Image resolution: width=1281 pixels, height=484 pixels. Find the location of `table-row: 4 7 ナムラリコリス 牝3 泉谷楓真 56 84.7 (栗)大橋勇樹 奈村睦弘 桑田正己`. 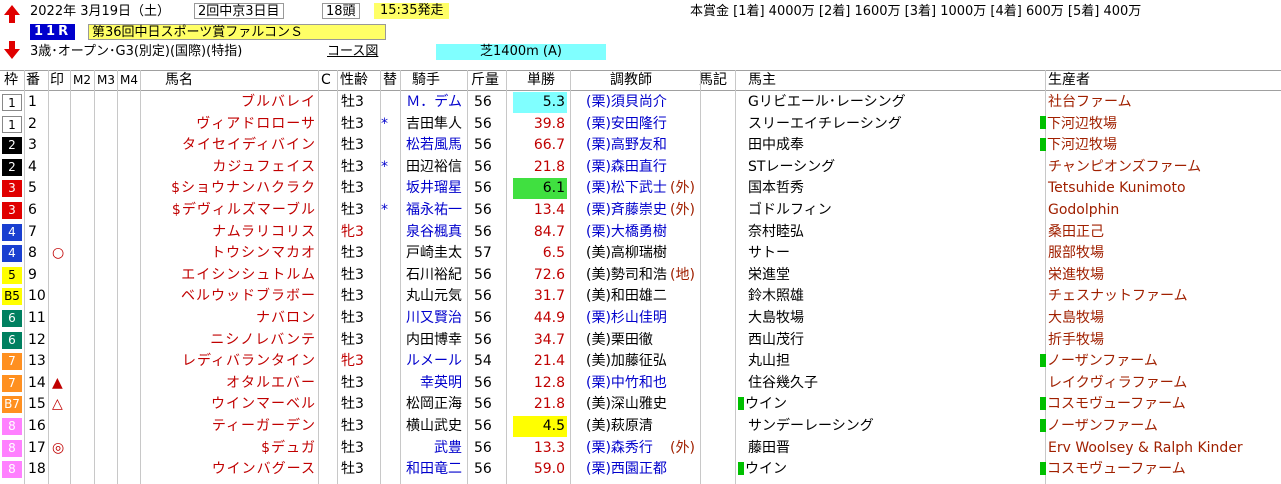

table-row: 4 7 ナムラリコリス 牝3 泉谷楓真 56 84.7 (栗)大橋勇樹 奈村睦弘 桑田正己 is located at coordinates (640, 232).